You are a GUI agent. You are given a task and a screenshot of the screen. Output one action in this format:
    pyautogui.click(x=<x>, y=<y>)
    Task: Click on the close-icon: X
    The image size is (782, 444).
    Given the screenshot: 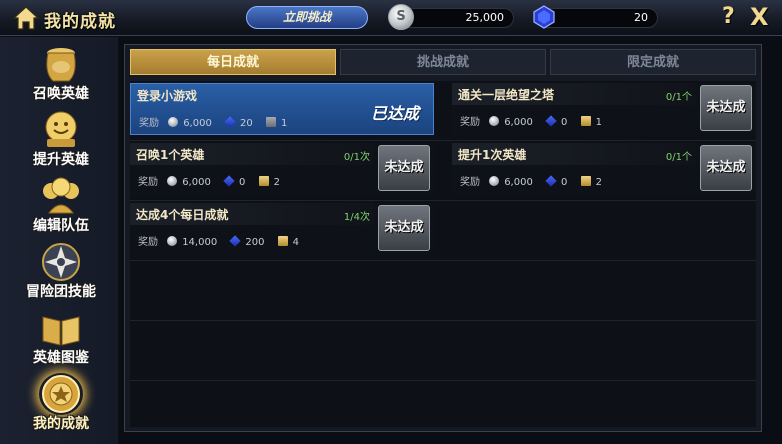 What is the action you would take?
    pyautogui.click(x=762, y=17)
    